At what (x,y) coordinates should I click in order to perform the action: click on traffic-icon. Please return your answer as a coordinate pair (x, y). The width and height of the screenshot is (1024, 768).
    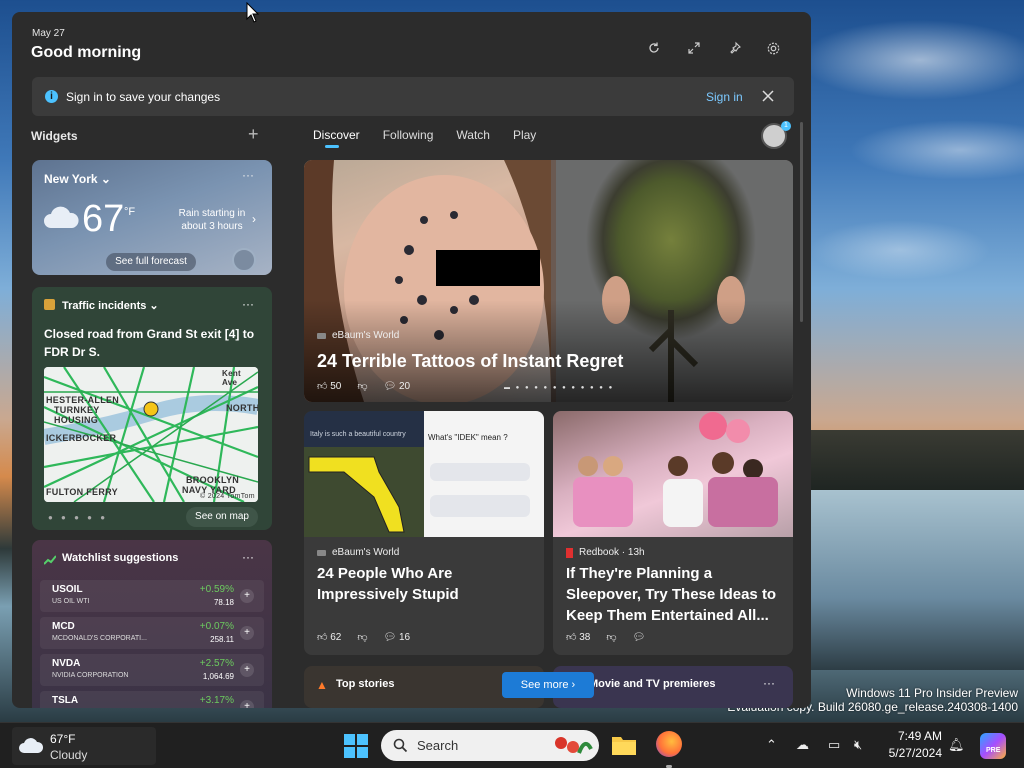
    Looking at the image, I should click on (49, 304).